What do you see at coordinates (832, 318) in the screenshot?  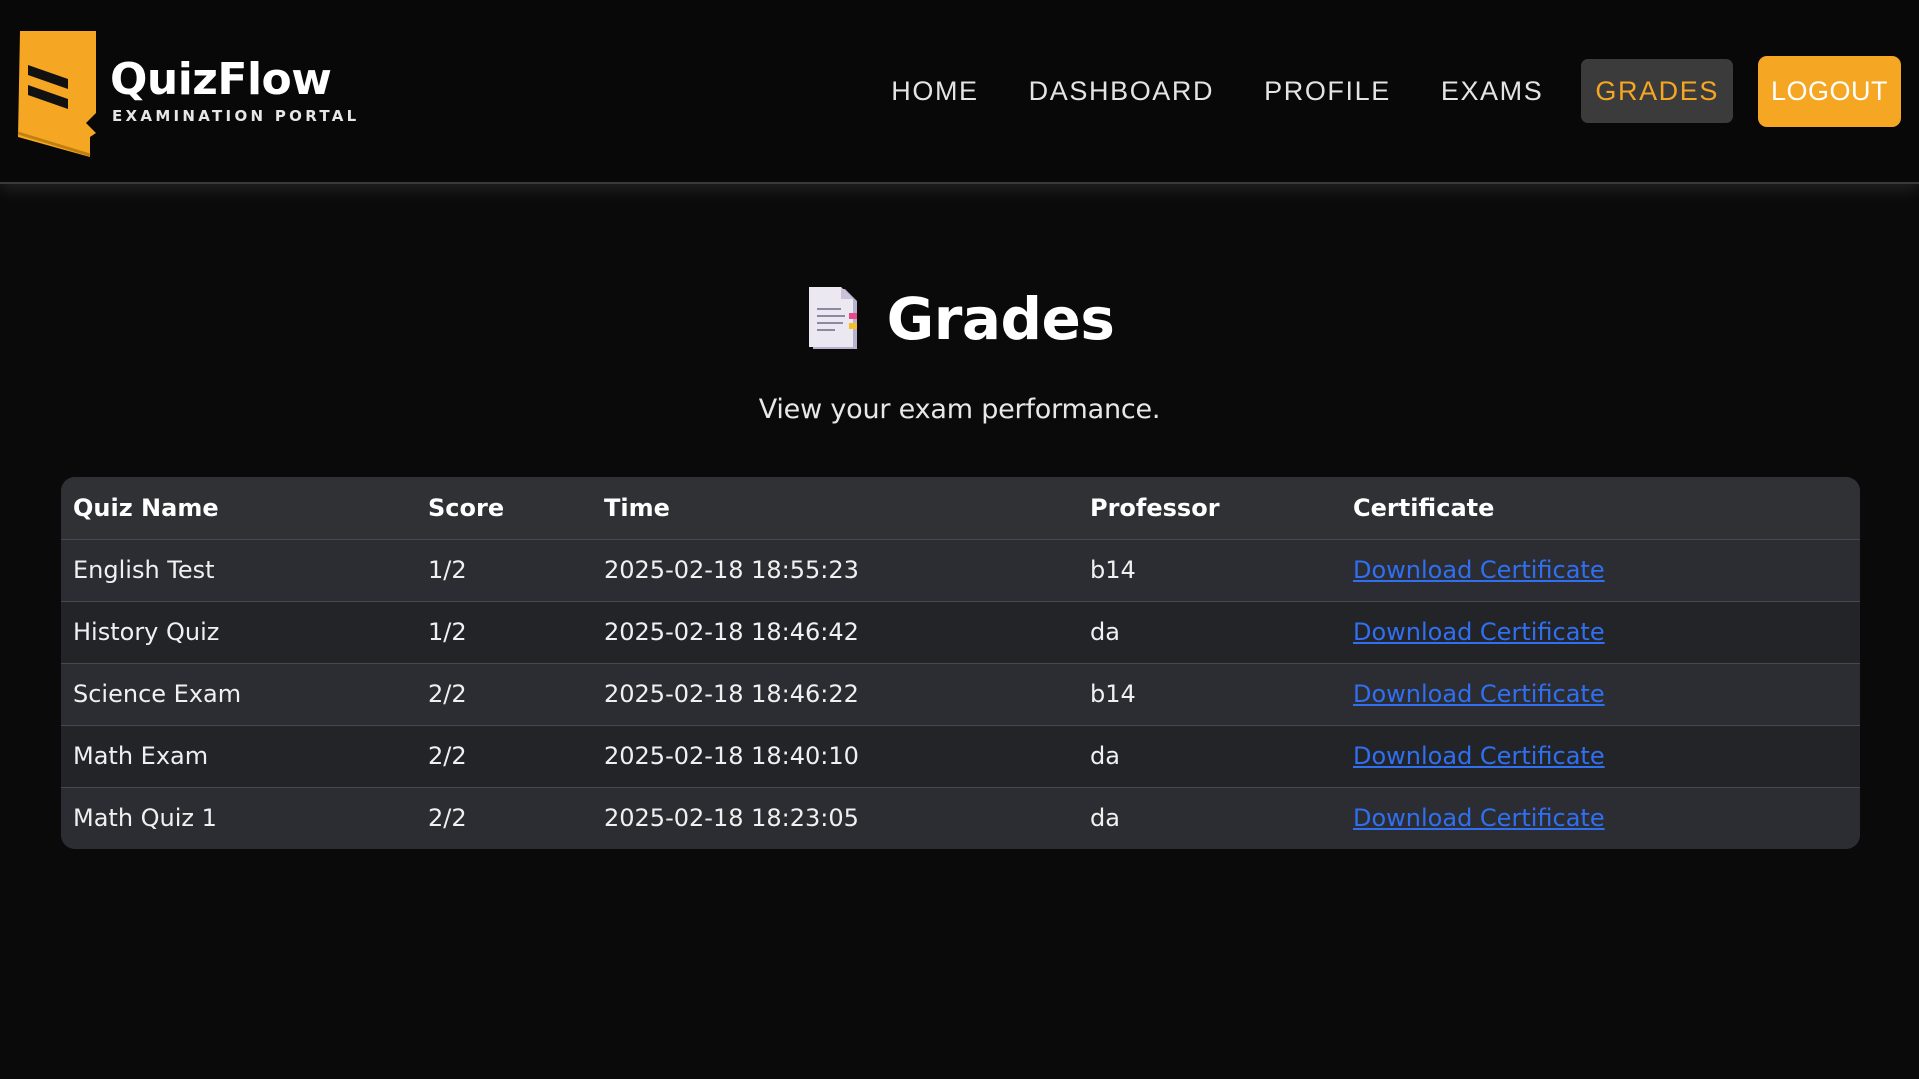 I see `document-icon` at bounding box center [832, 318].